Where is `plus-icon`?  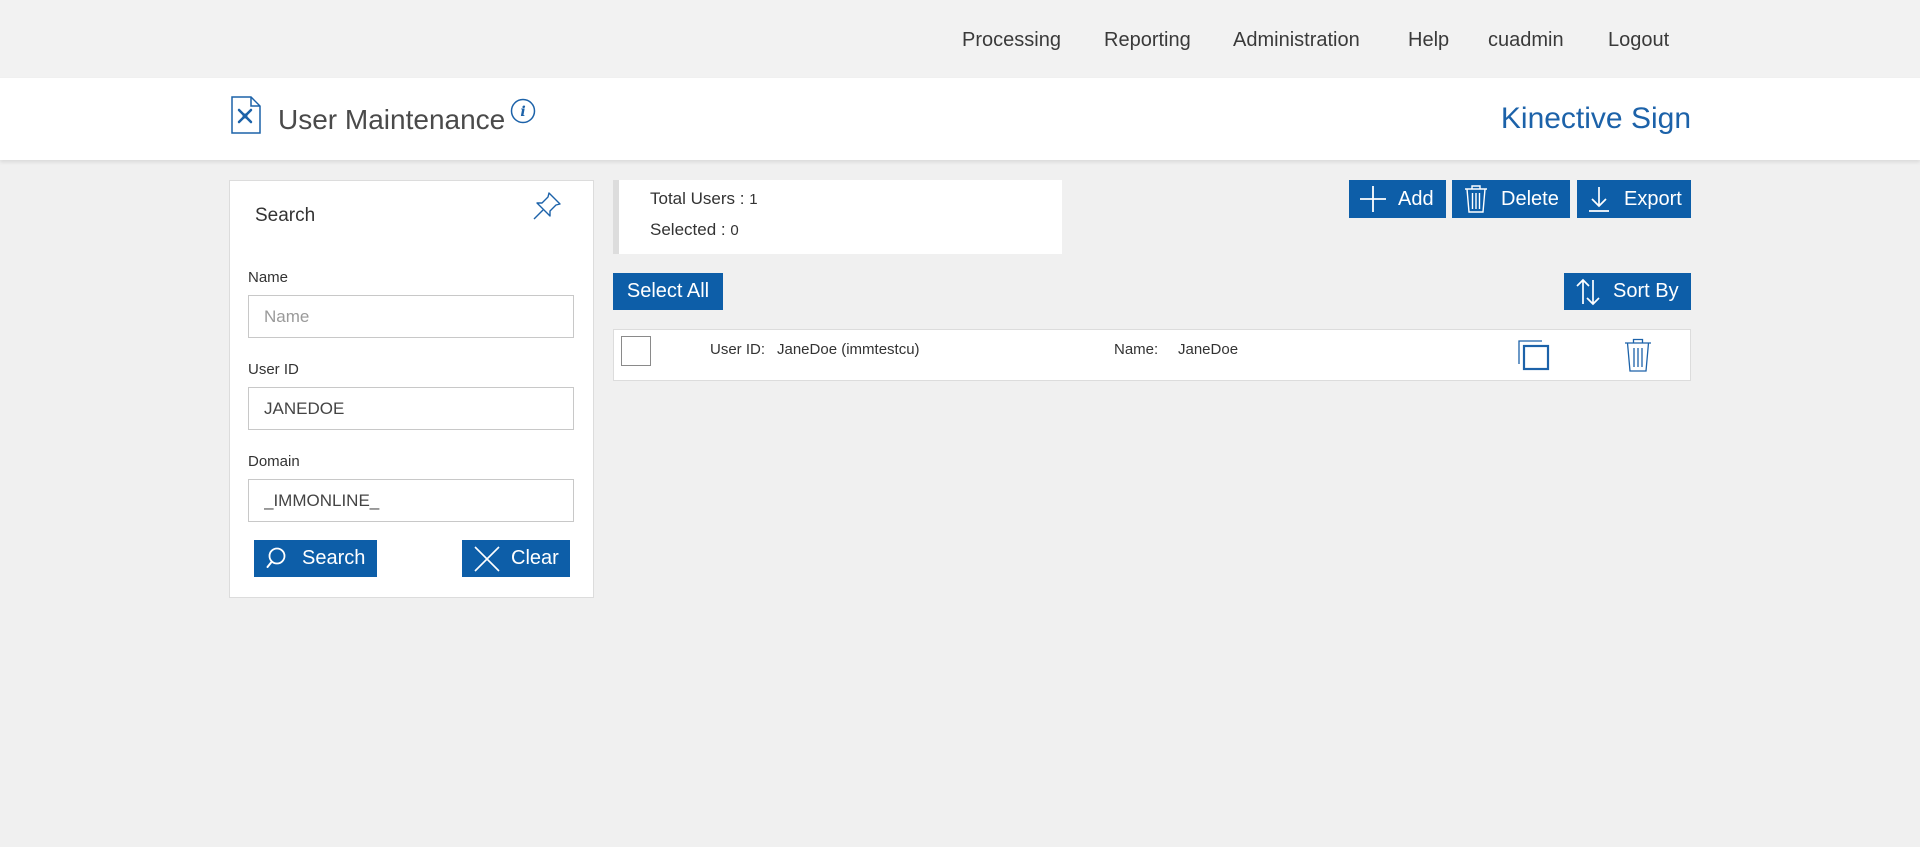
plus-icon is located at coordinates (1373, 199).